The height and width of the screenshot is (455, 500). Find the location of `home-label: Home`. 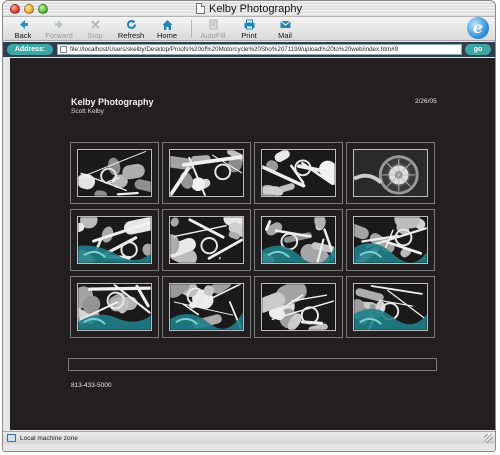

home-label: Home is located at coordinates (166, 35).